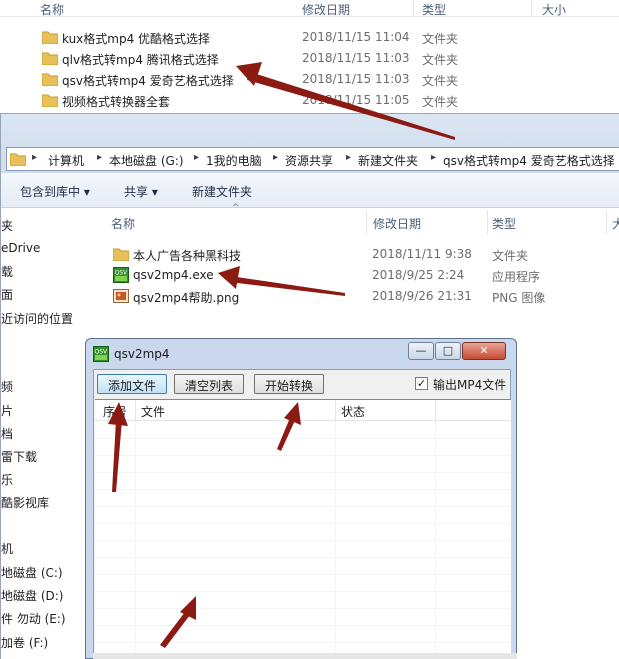 The image size is (619, 659). What do you see at coordinates (353, 411) in the screenshot?
I see `column-status: 状态` at bounding box center [353, 411].